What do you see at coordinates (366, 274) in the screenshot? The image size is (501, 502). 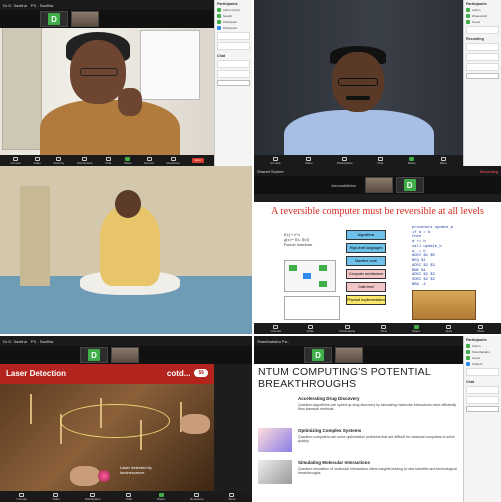 I see `level-box: Computer architecture` at bounding box center [366, 274].